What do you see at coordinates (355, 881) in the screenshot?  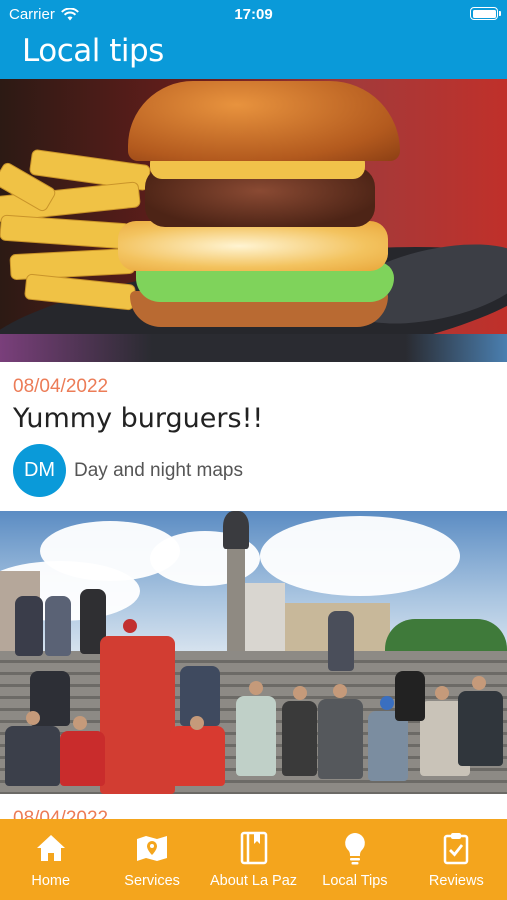 I see `tab-label: Local Tips` at bounding box center [355, 881].